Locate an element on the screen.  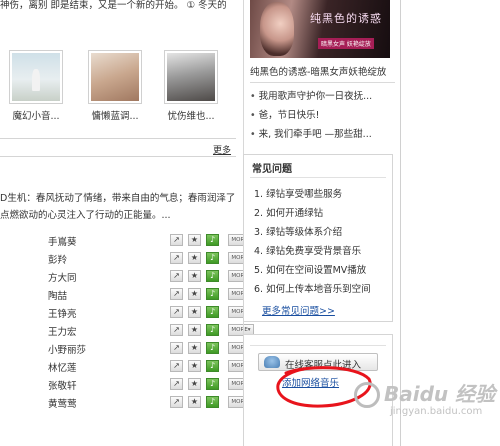
singer-name: 手嶌葵 is located at coordinates (62, 241).